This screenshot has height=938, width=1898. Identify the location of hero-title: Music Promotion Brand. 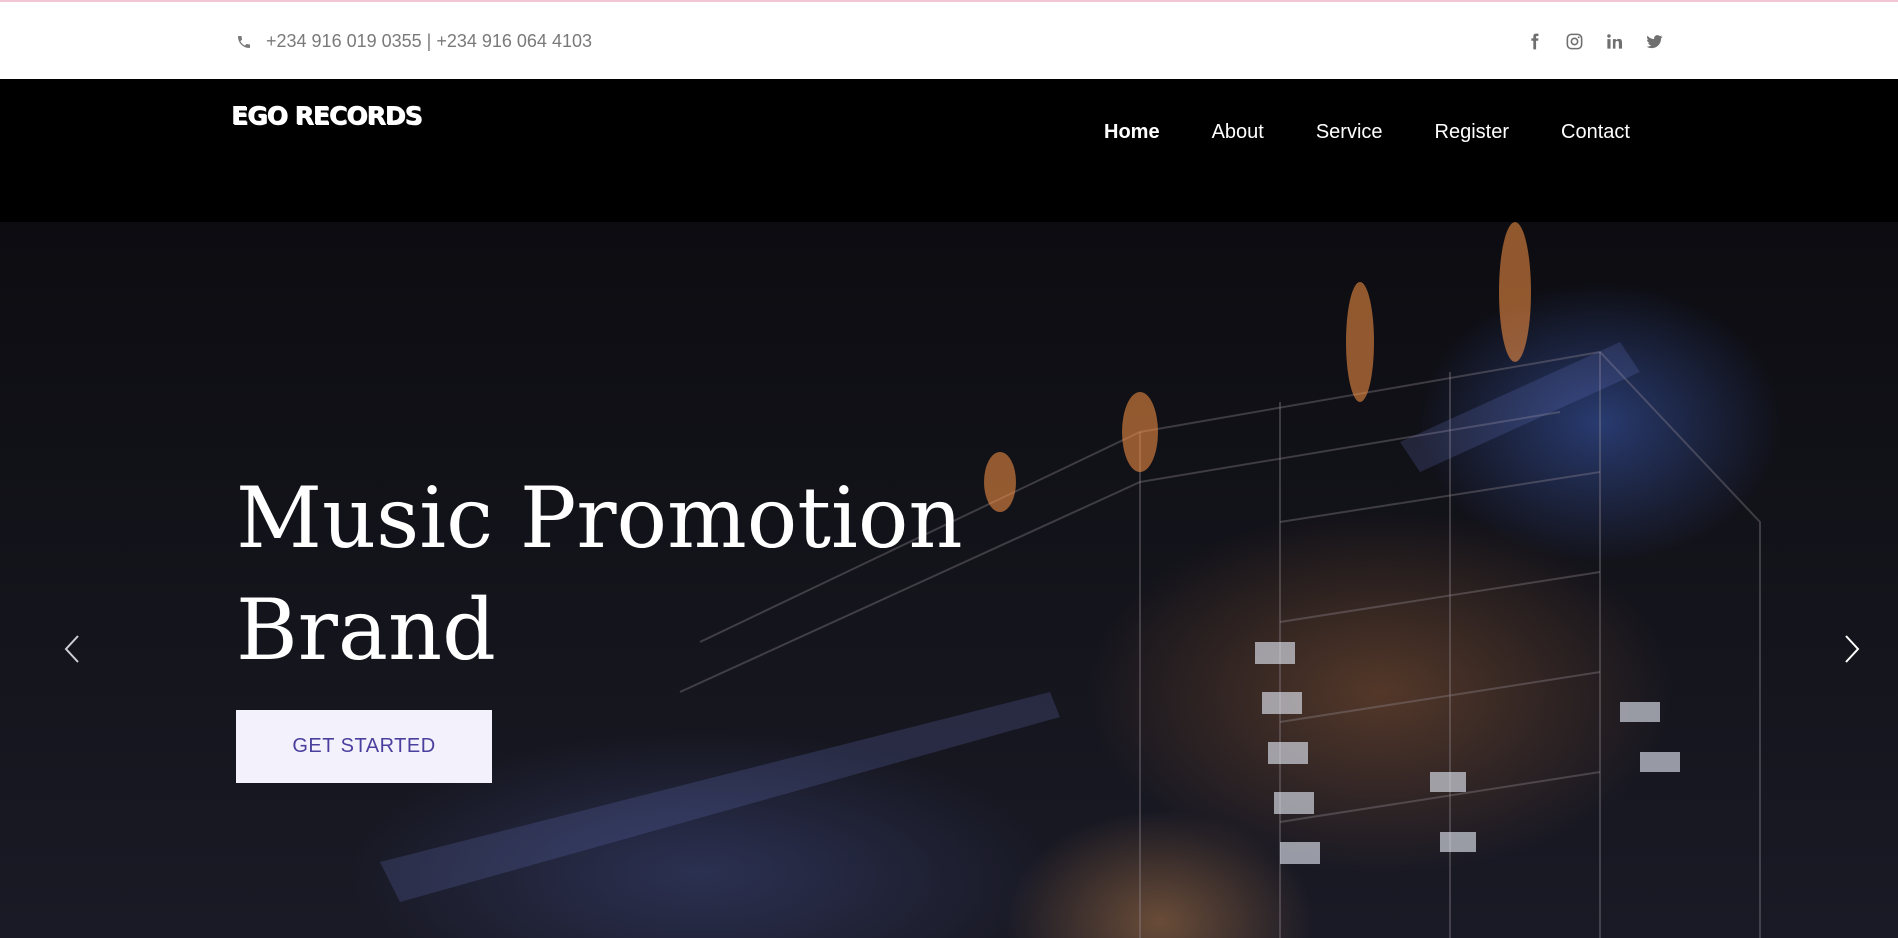
(616, 574).